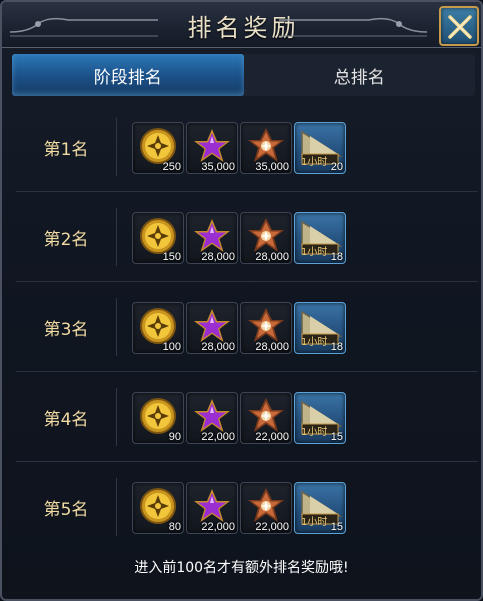 This screenshot has width=483, height=601. What do you see at coordinates (171, 347) in the screenshot?
I see `reward-quantity: 100` at bounding box center [171, 347].